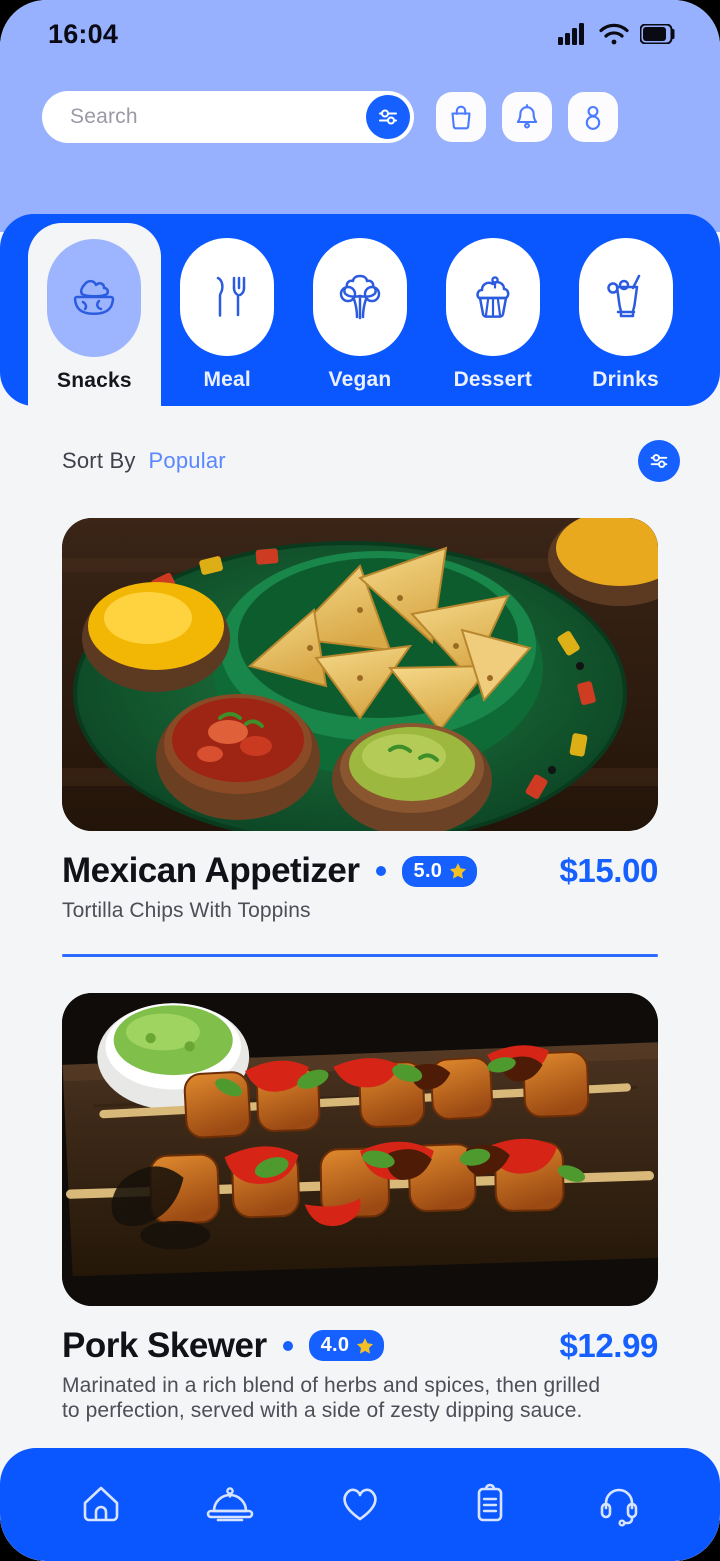 This screenshot has height=1561, width=720. I want to click on category-list: Snacks Meal Vegan Dessert Drinks, so click(360, 310).